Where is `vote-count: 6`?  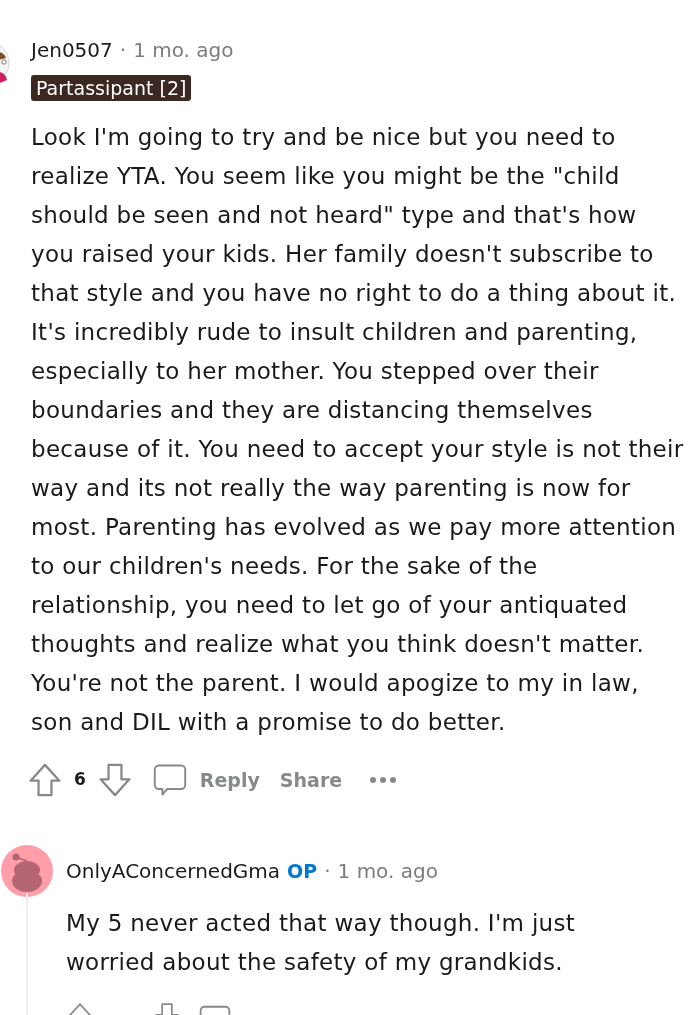
vote-count: 6 is located at coordinates (80, 780).